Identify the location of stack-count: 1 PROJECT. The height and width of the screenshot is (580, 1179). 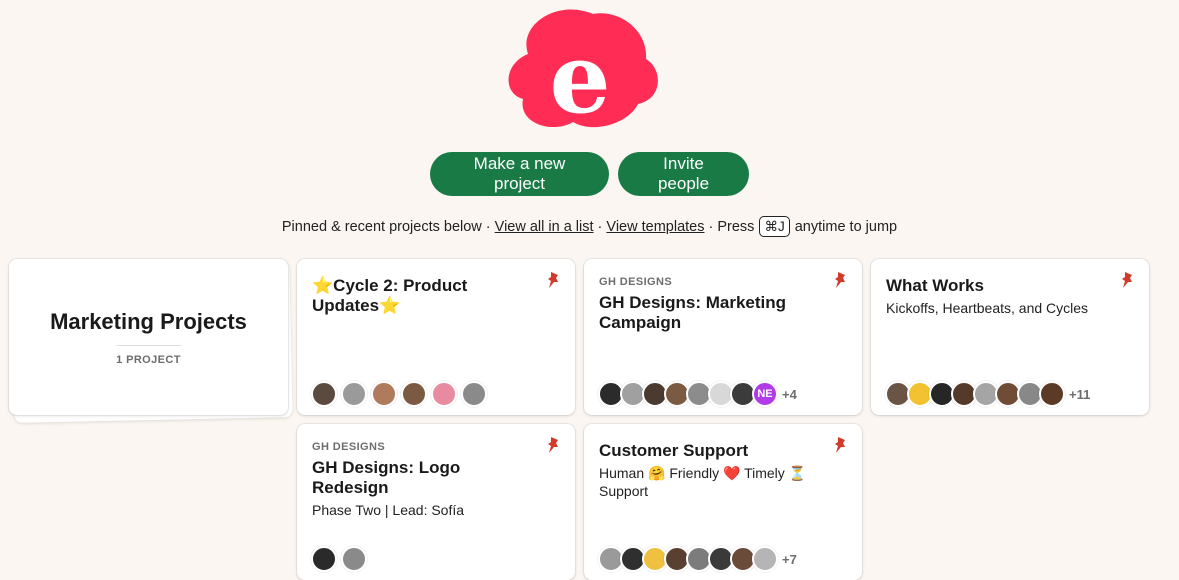
(148, 360).